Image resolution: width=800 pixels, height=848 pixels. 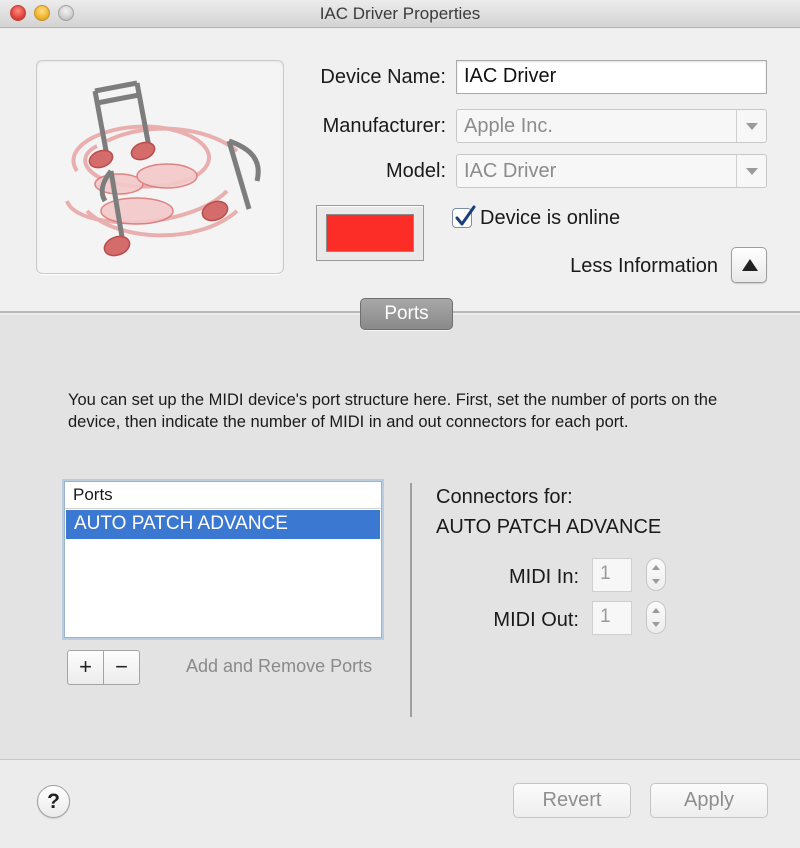 I want to click on midi-out-field: 1, so click(x=612, y=618).